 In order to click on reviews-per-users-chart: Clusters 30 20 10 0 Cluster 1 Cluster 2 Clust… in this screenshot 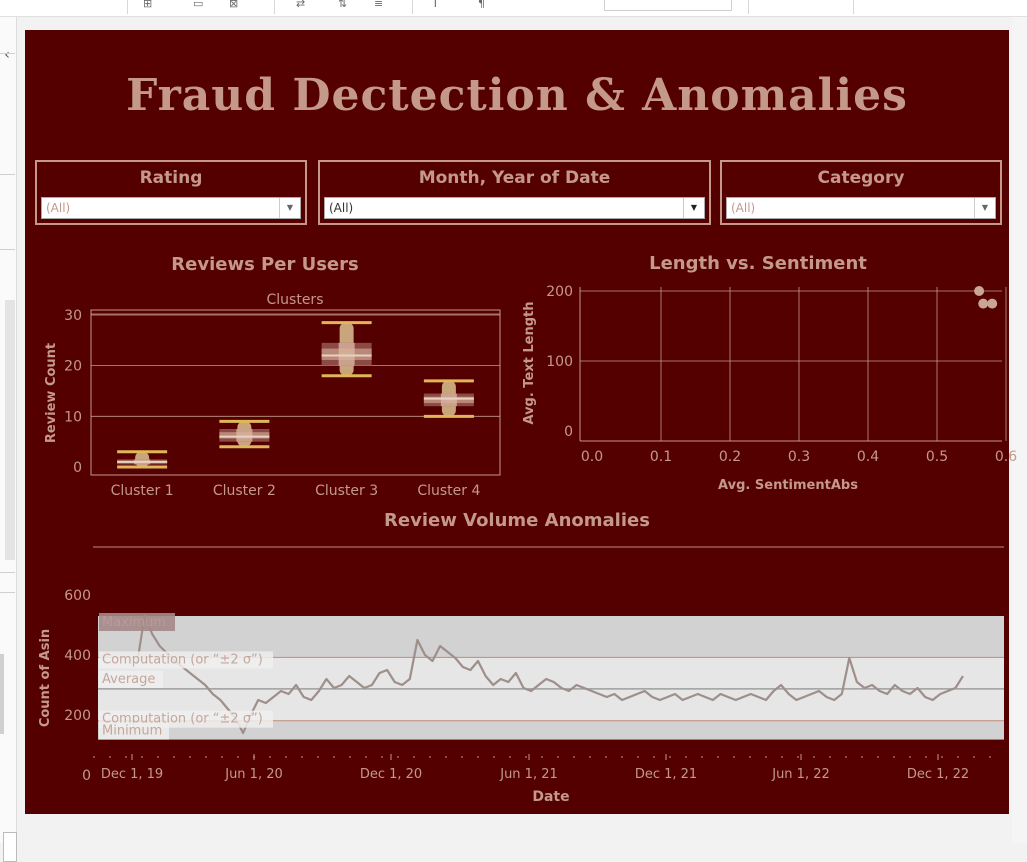, I will do `click(272, 395)`.